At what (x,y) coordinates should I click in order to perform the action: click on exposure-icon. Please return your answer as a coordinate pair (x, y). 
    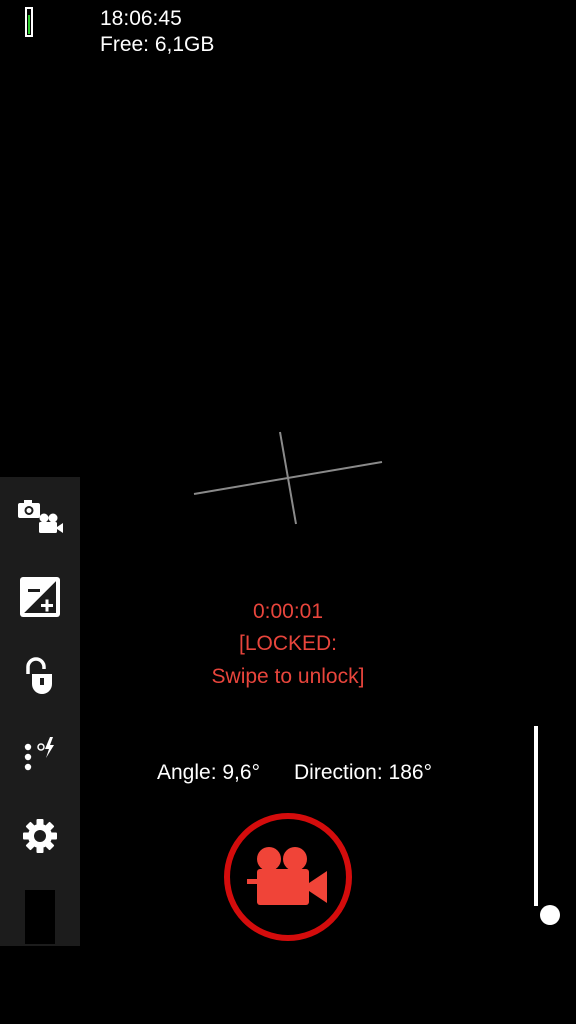
    Looking at the image, I should click on (40, 597).